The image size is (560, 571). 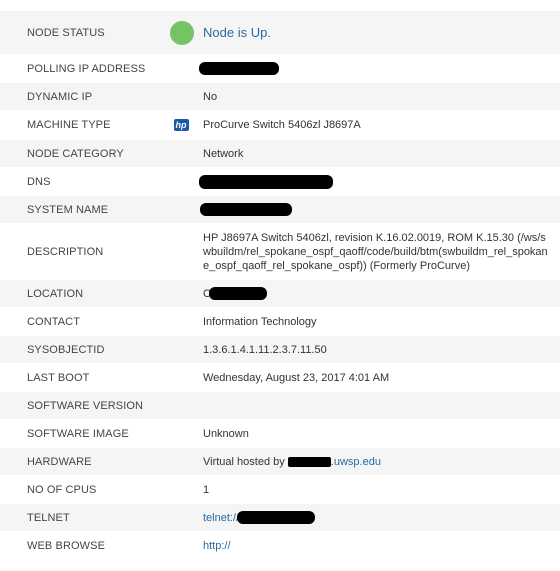 What do you see at coordinates (54, 321) in the screenshot?
I see `contact-label: CONTACT` at bounding box center [54, 321].